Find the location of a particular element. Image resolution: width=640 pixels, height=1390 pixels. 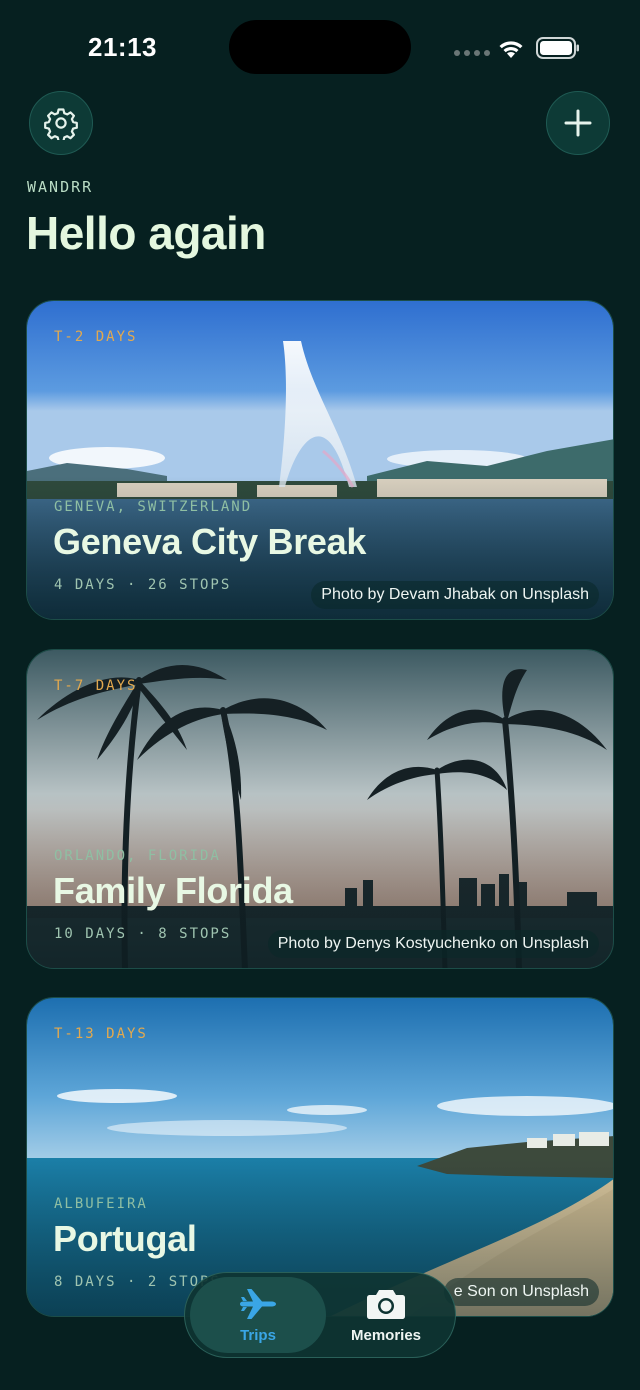

trip-countdown: T-2 DAYS is located at coordinates (96, 337).